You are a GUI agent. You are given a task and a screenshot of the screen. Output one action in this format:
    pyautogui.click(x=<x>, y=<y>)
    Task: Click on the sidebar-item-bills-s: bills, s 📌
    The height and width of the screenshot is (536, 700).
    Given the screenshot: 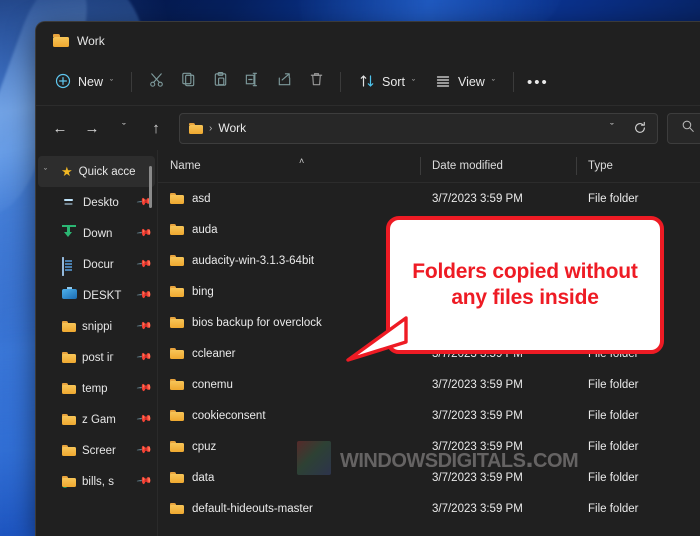 What is the action you would take?
    pyautogui.click(x=96, y=481)
    